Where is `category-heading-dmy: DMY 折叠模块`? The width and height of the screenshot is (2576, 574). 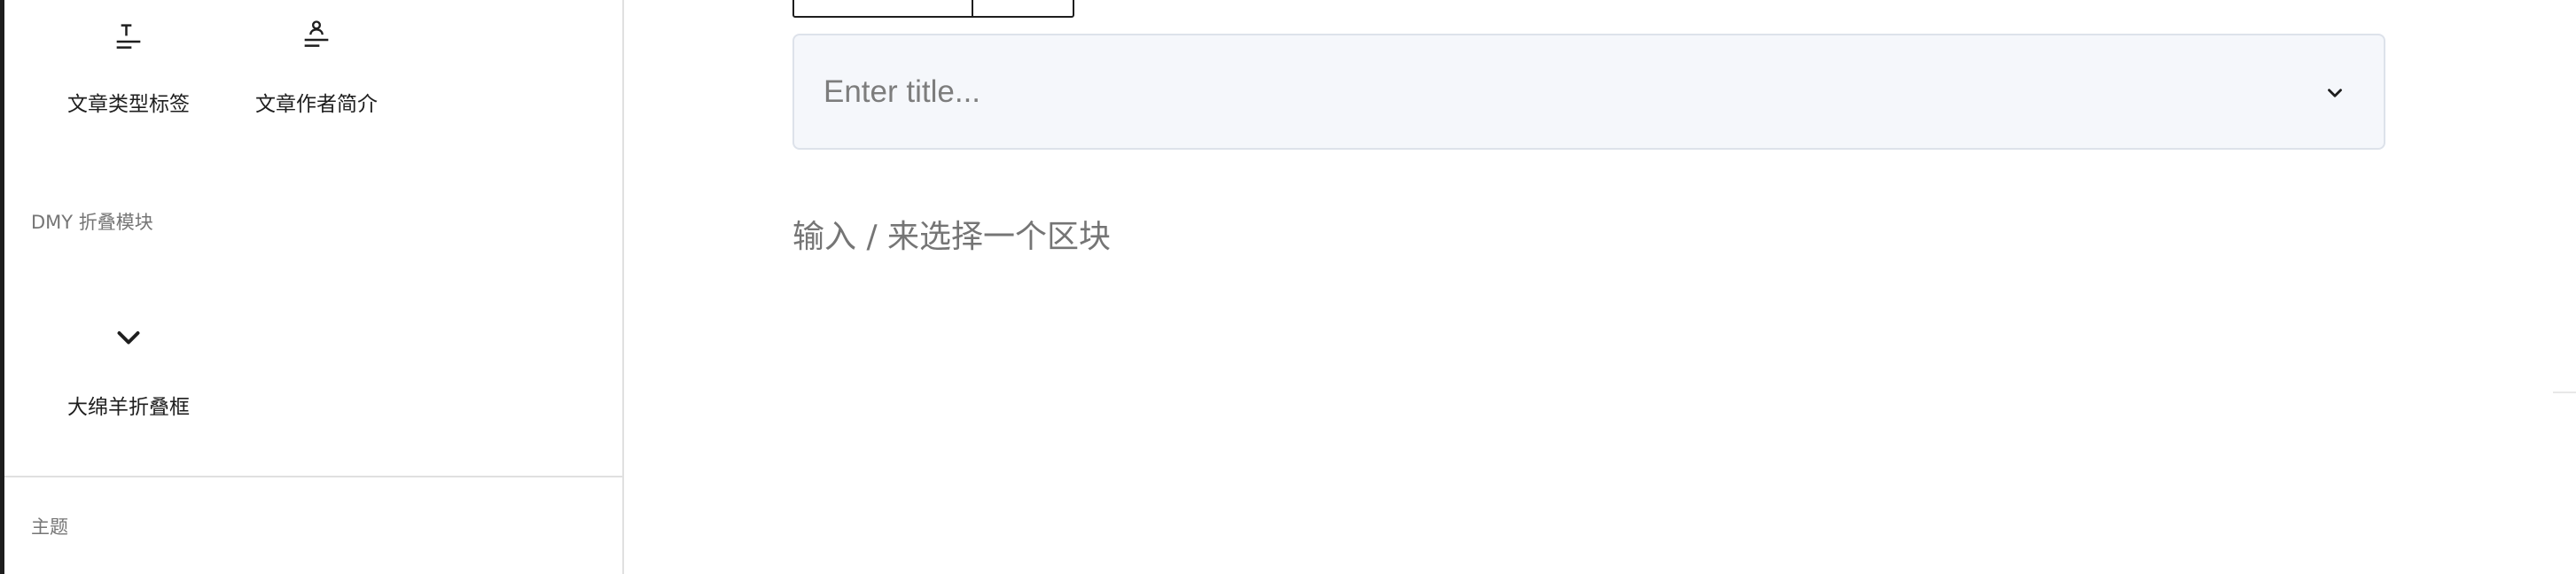 category-heading-dmy: DMY 折叠模块 is located at coordinates (92, 223).